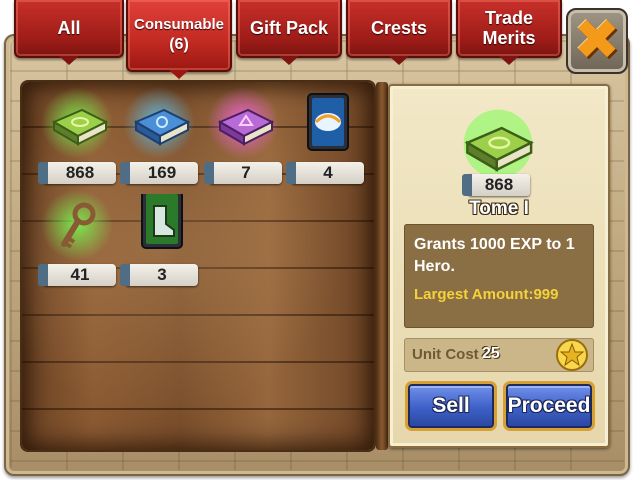  I want to click on close-button: ✖, so click(597, 41).